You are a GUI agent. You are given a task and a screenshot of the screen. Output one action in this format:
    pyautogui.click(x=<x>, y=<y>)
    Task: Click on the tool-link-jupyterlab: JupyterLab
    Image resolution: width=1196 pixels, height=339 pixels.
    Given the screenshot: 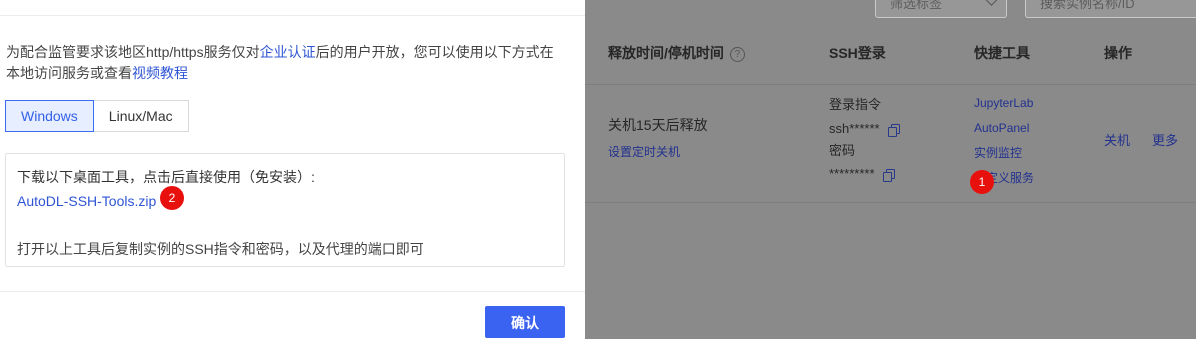 What is the action you would take?
    pyautogui.click(x=1003, y=103)
    